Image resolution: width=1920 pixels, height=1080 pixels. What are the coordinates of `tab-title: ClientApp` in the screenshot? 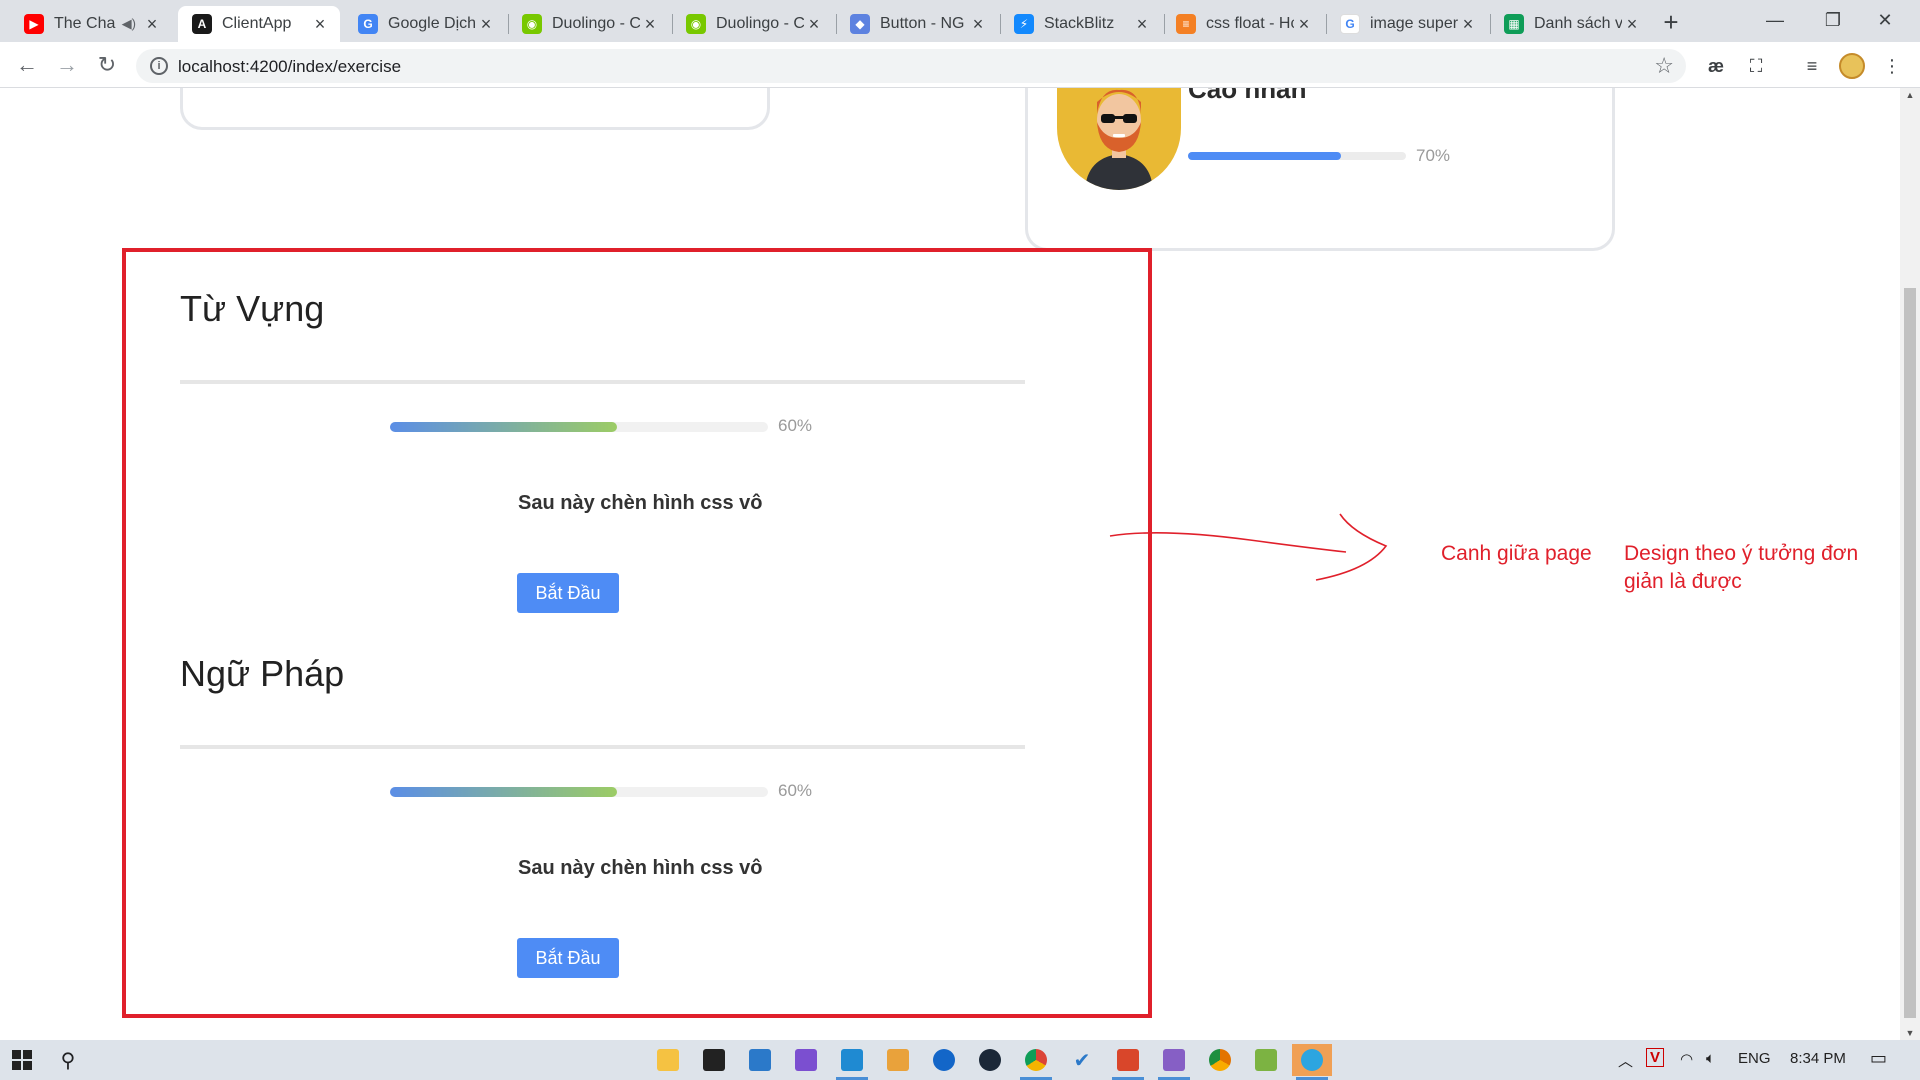 It's located at (257, 23).